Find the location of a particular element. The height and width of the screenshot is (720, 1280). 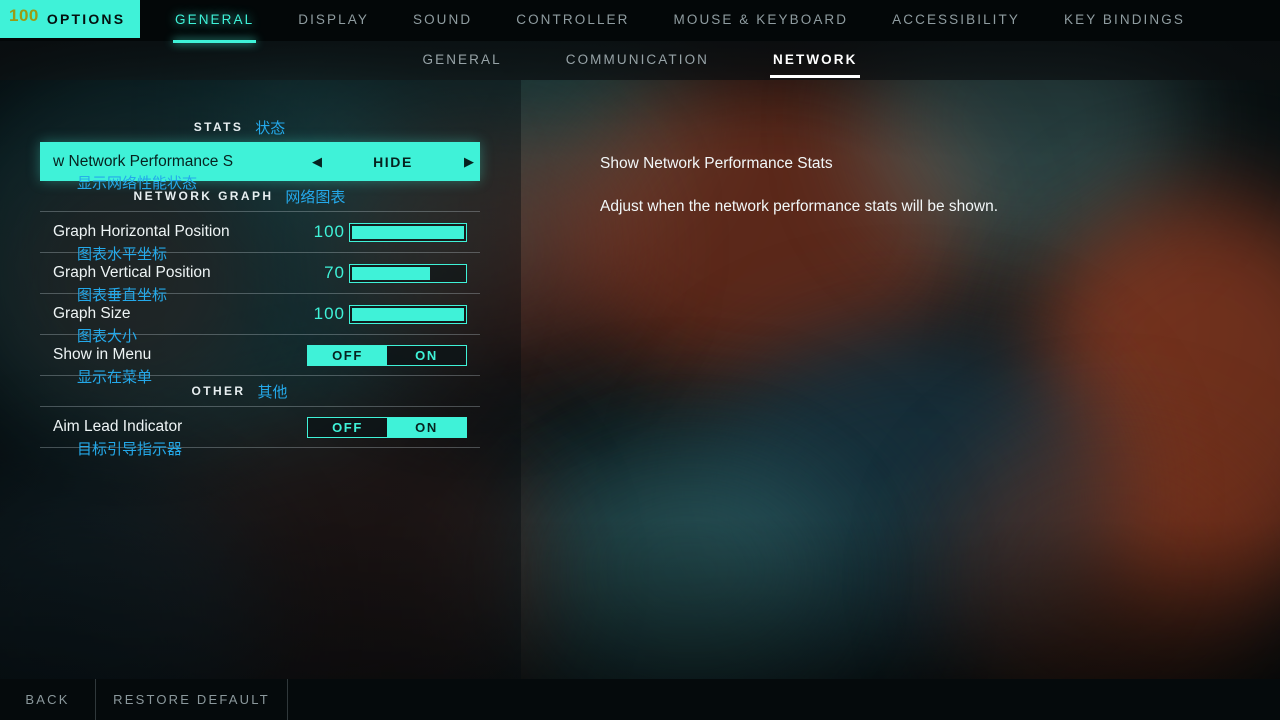

tab-mouse-keyboard: MOUSE & KEYBOARD is located at coordinates (761, 20).